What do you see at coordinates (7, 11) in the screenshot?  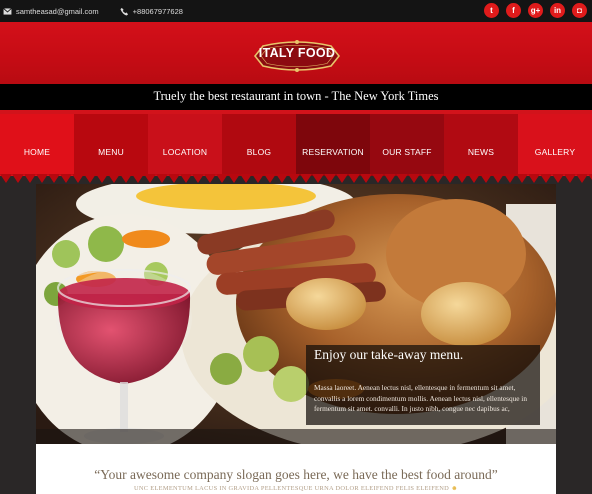 I see `envelope-icon` at bounding box center [7, 11].